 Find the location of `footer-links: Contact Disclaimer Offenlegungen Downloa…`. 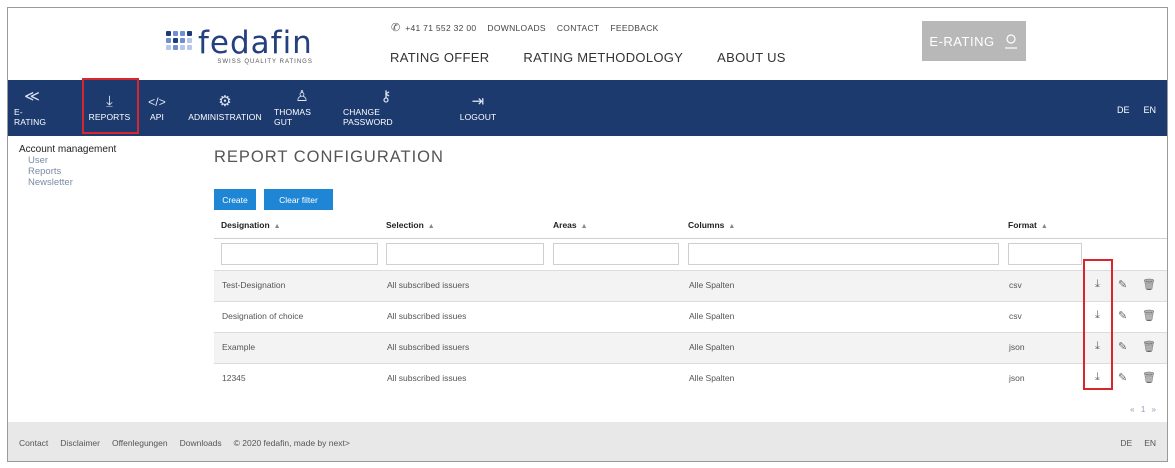

footer-links: Contact Disclaimer Offenlegungen Downloa… is located at coordinates (184, 443).